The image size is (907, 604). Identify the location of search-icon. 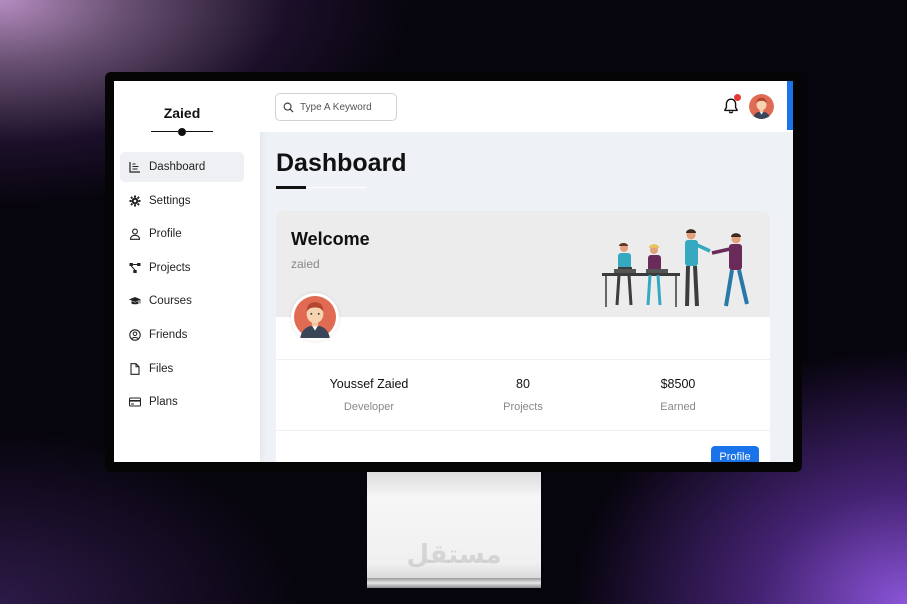
(288, 107).